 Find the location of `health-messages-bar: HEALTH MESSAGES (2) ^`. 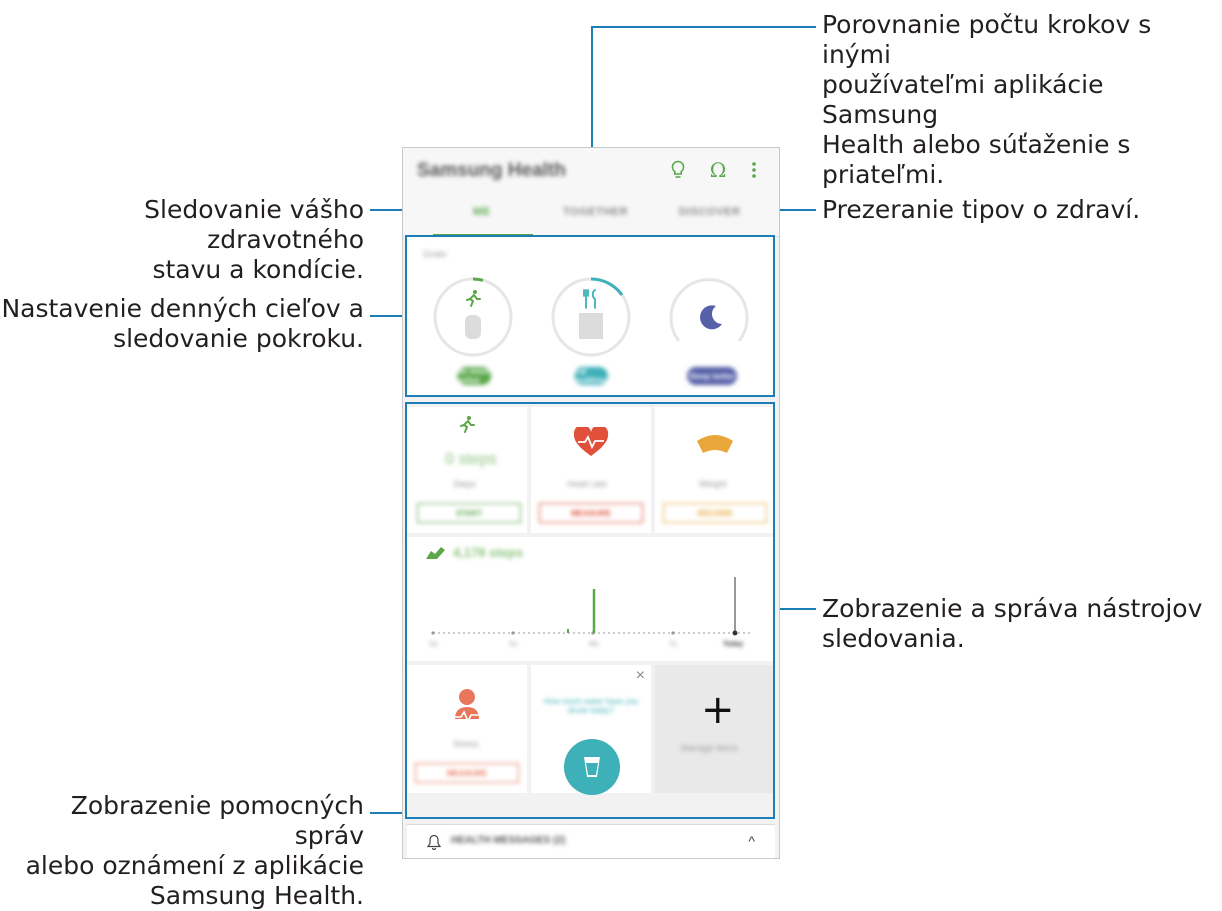

health-messages-bar: HEALTH MESSAGES (2) ^ is located at coordinates (591, 841).